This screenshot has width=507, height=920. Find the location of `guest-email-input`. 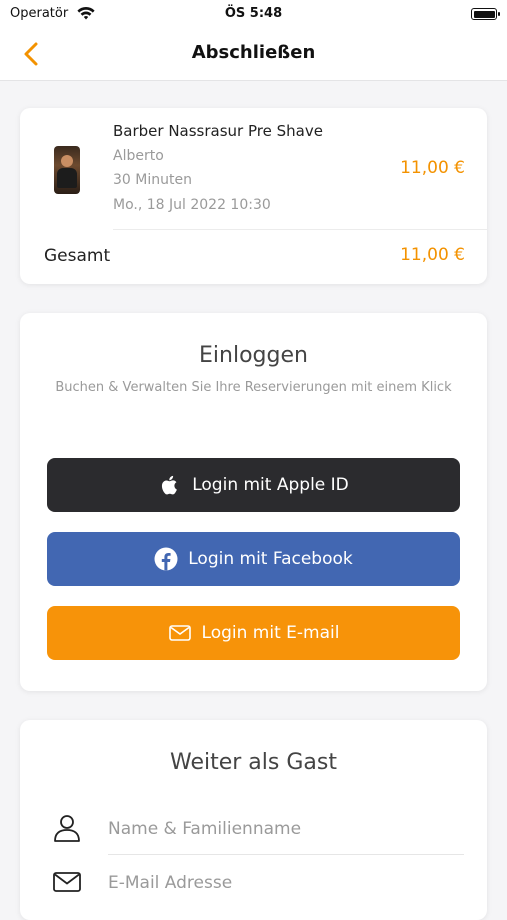

guest-email-input is located at coordinates (286, 883).